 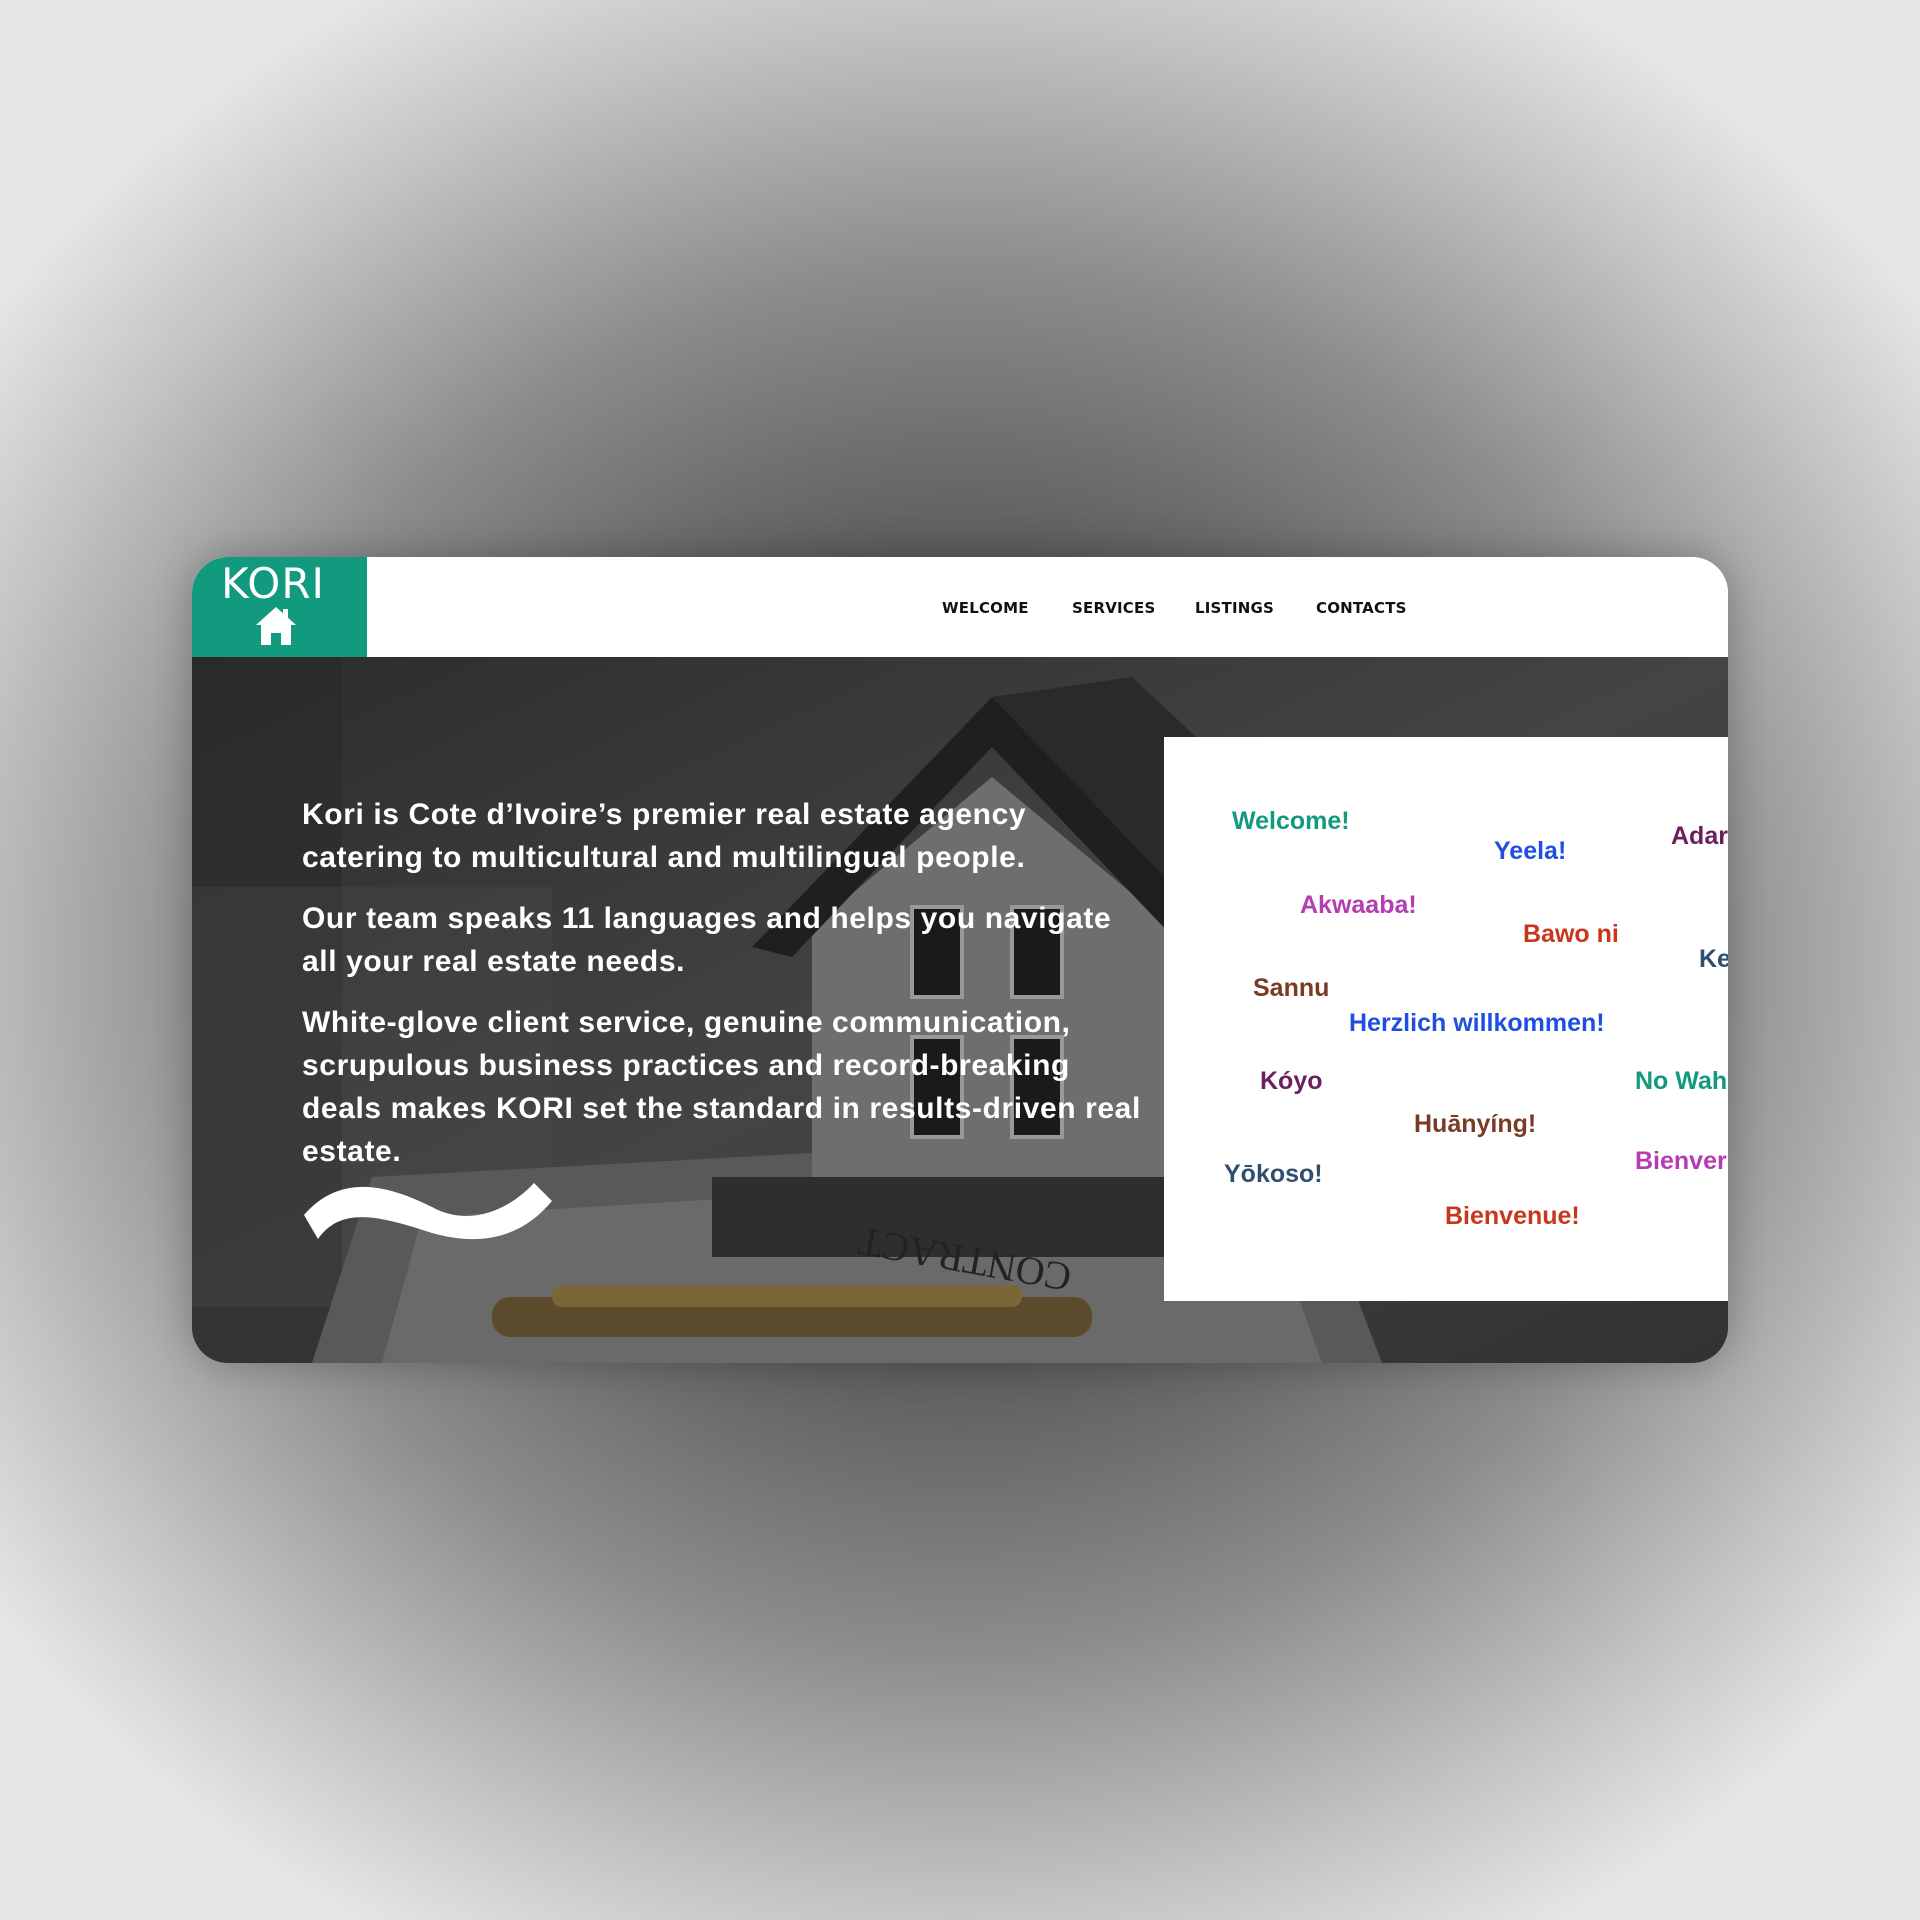 What do you see at coordinates (1358, 905) in the screenshot?
I see `greeting-akwaaba: Akwaaba!` at bounding box center [1358, 905].